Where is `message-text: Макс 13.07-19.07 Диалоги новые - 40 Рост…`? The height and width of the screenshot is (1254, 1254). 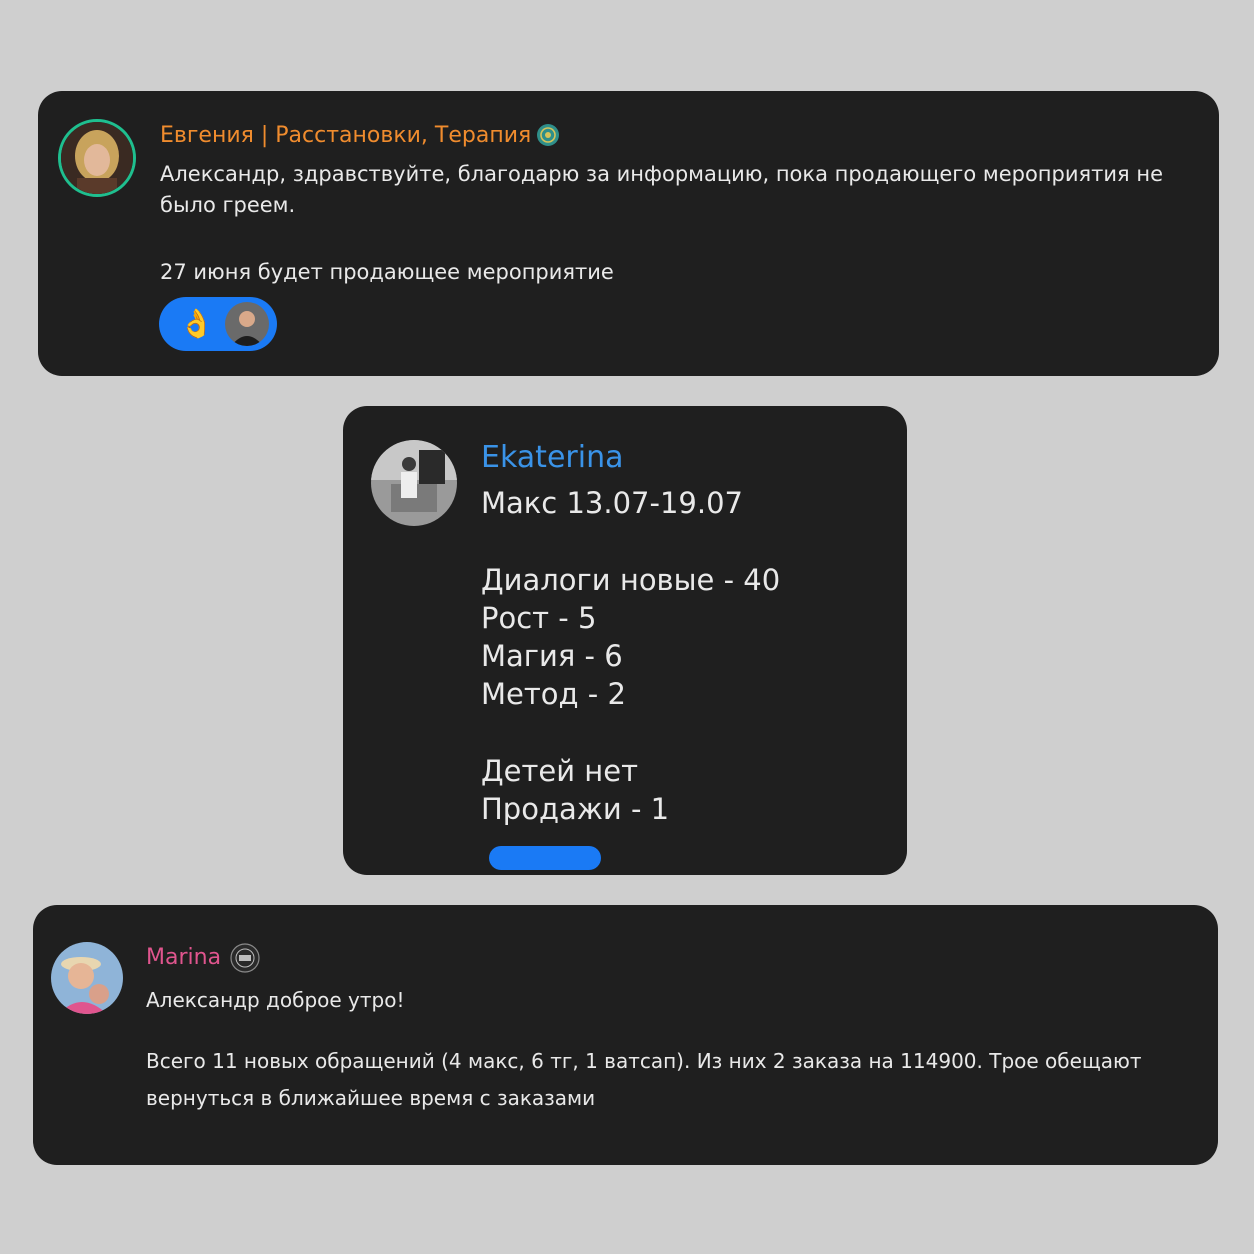
message-text: Макс 13.07-19.07 Диалоги новые - 40 Рост… is located at coordinates (681, 656).